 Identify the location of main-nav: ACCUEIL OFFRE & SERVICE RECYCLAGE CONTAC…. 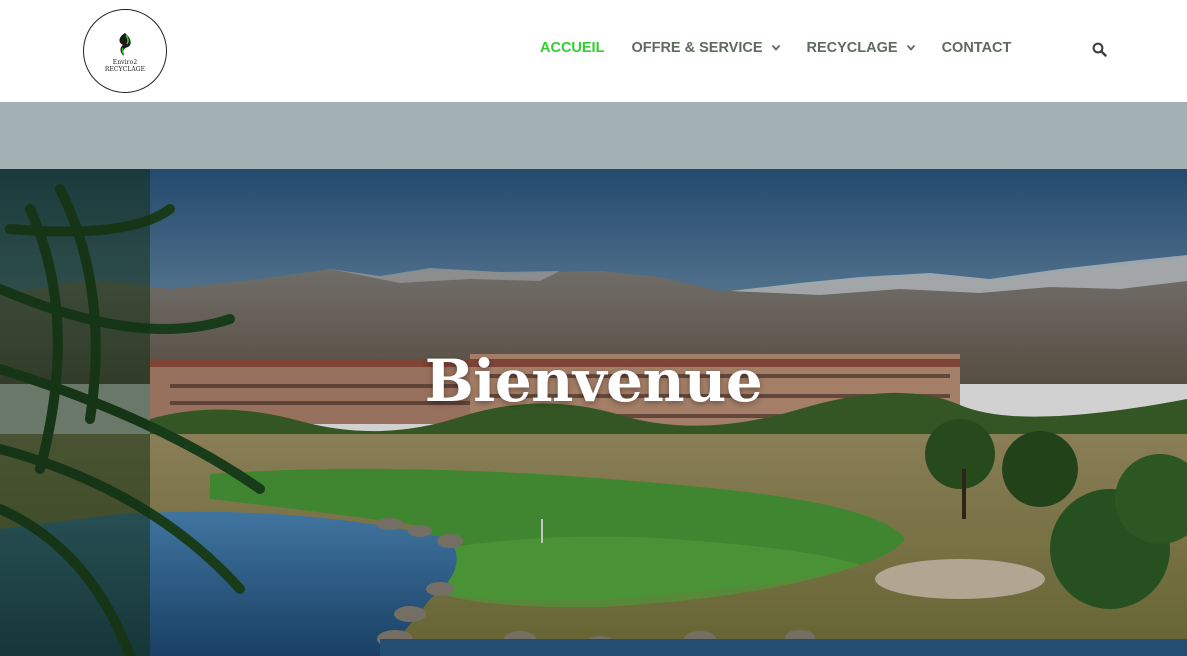
(789, 48).